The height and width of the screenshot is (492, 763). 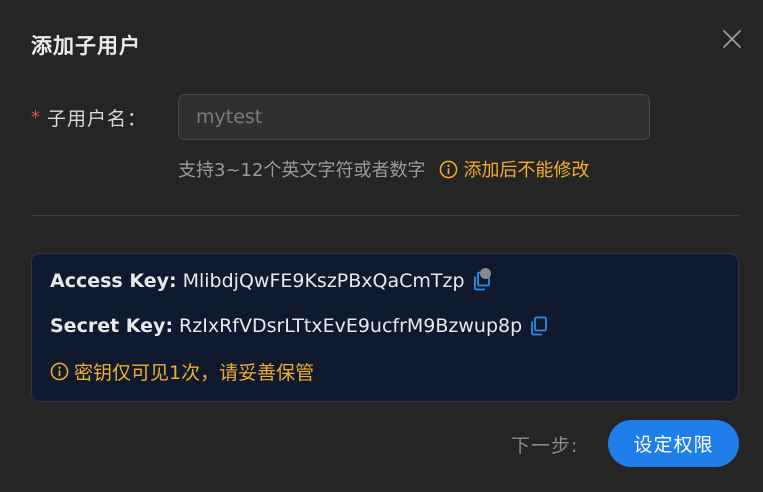 What do you see at coordinates (113, 281) in the screenshot?
I see `access-key-label: Access Key:` at bounding box center [113, 281].